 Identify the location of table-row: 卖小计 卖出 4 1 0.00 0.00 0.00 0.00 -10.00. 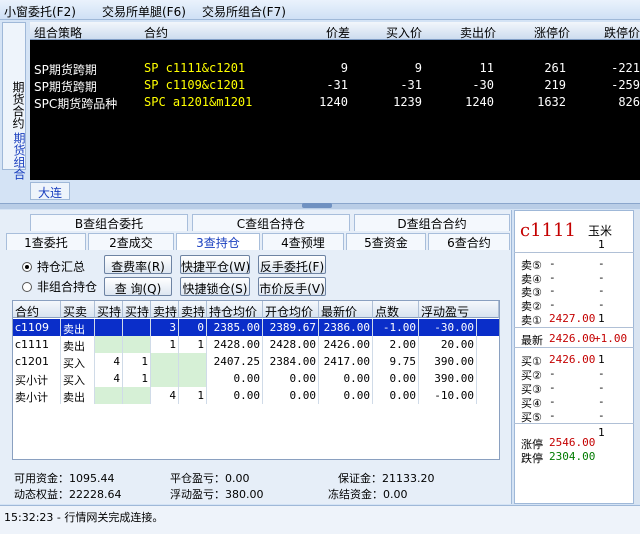
(256, 395).